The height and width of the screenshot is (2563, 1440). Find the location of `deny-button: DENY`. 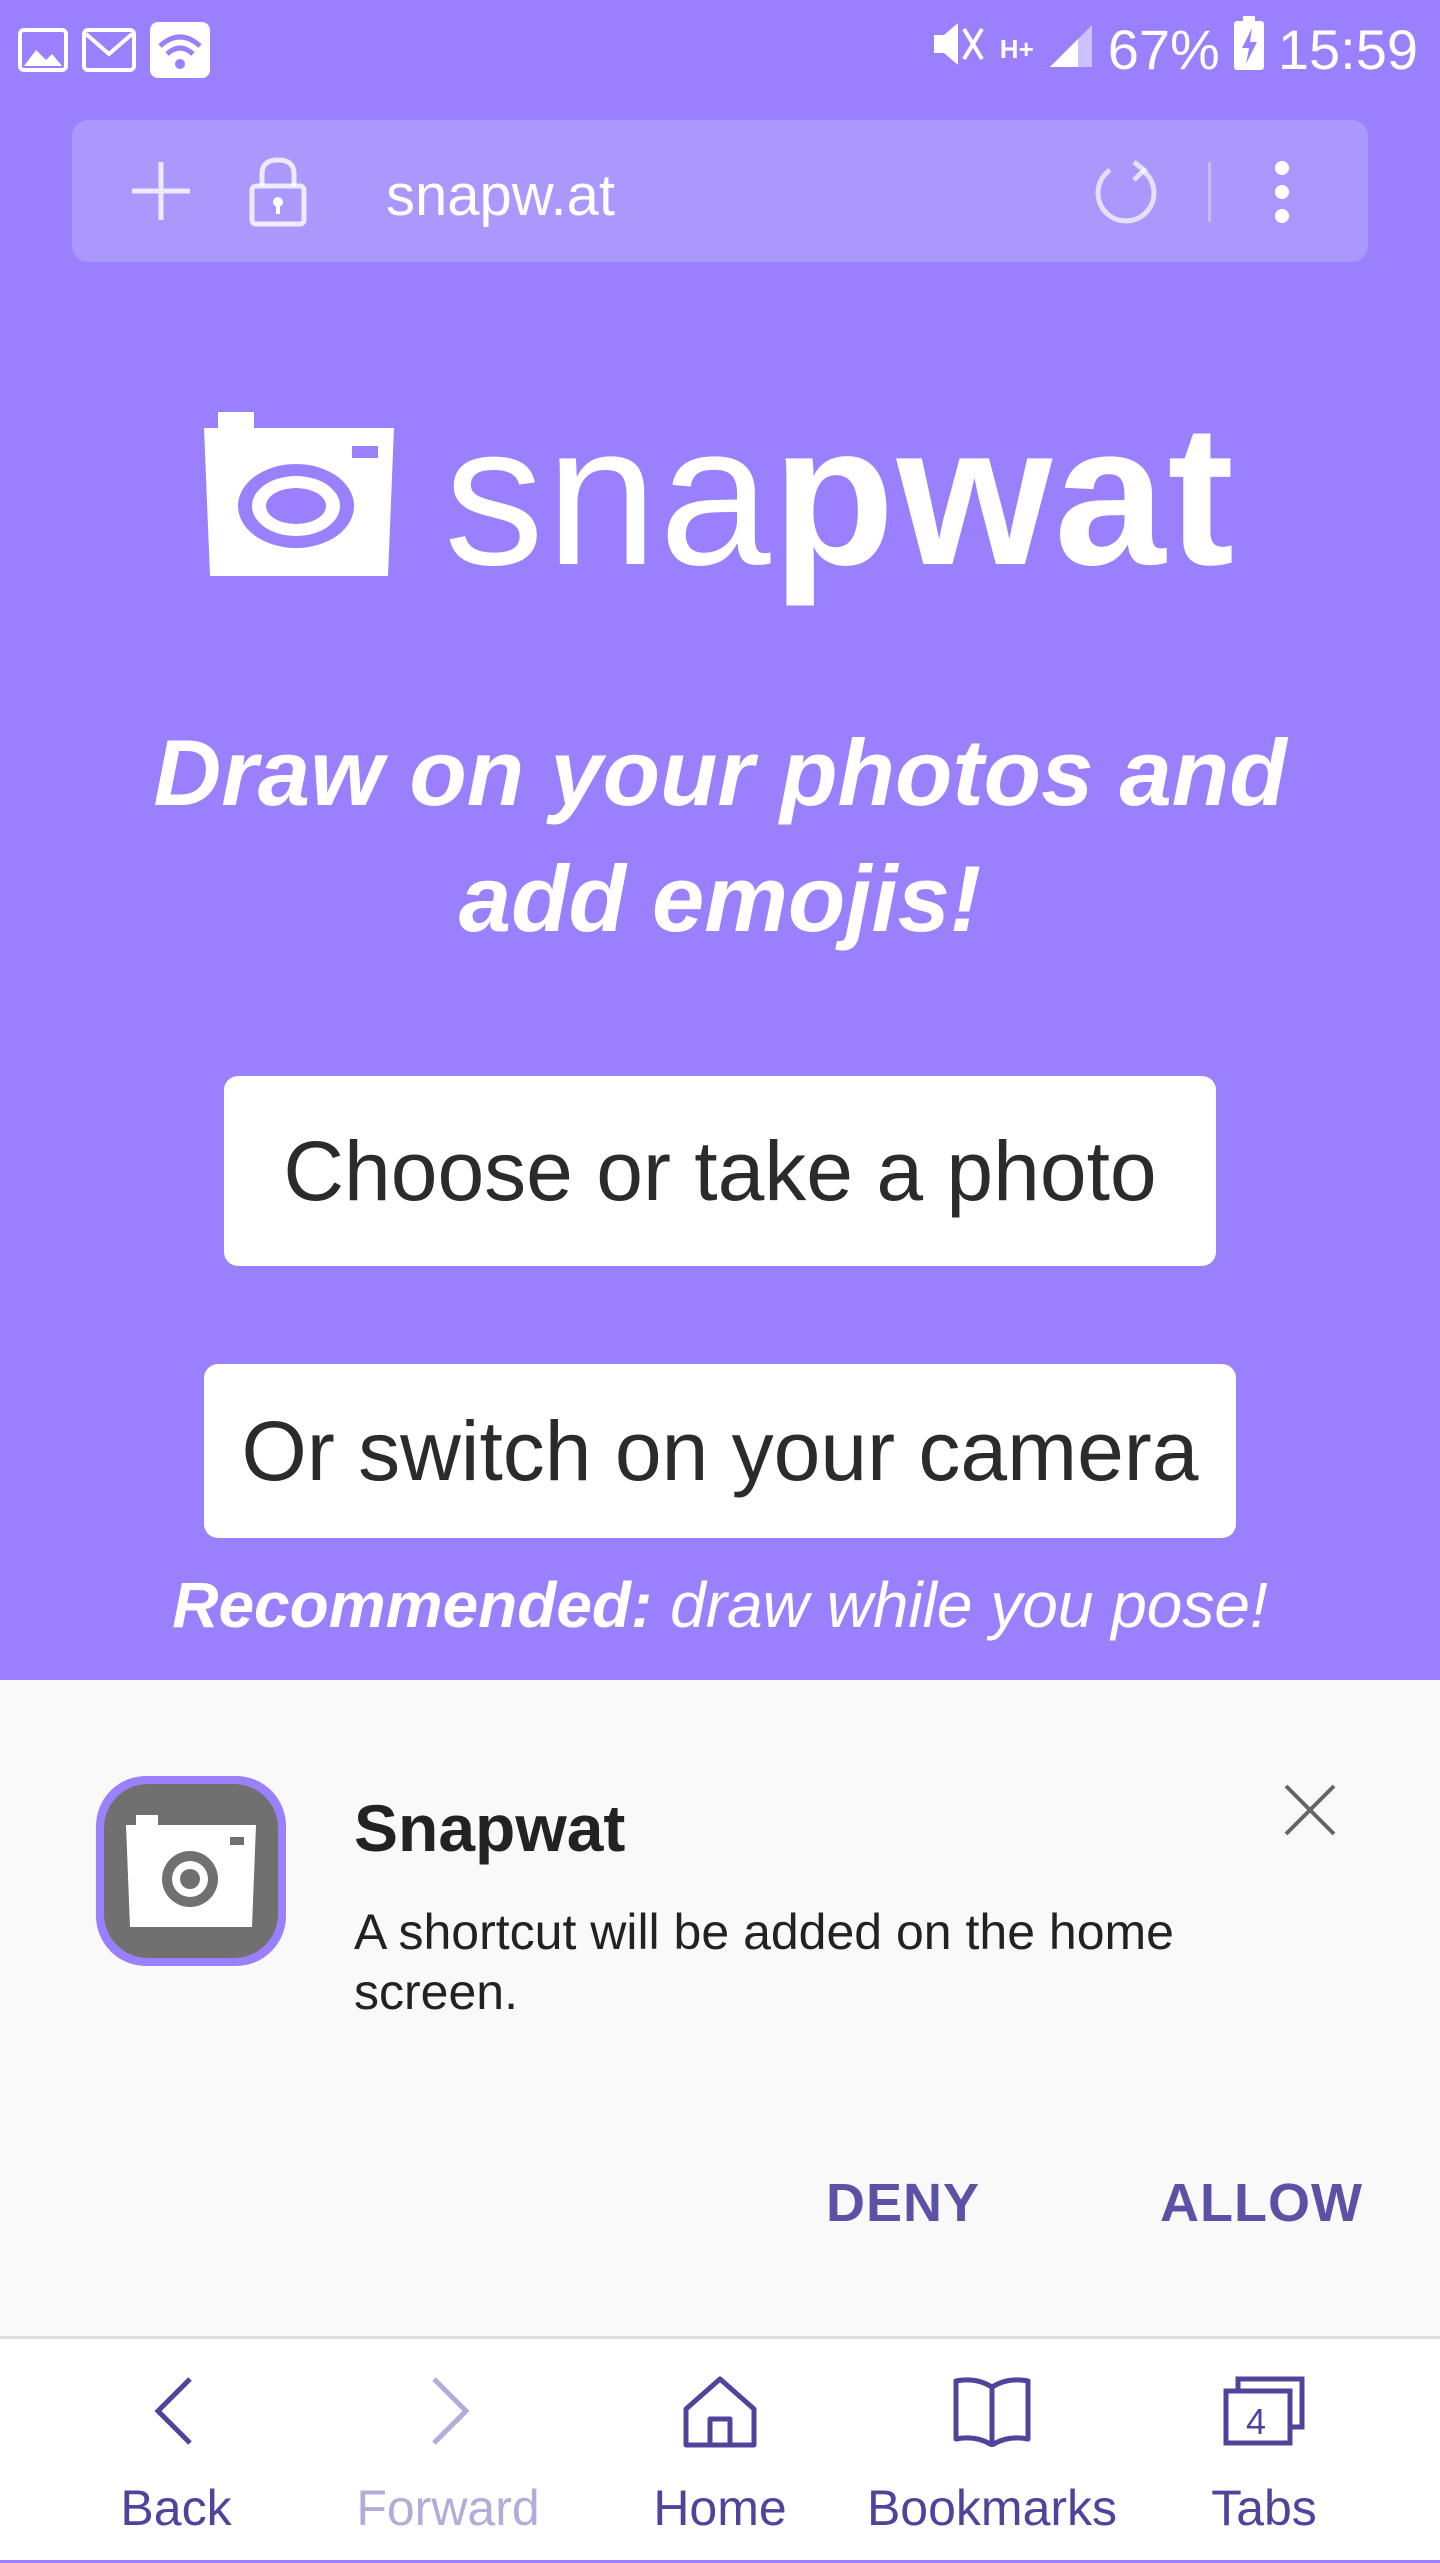

deny-button: DENY is located at coordinates (903, 2203).